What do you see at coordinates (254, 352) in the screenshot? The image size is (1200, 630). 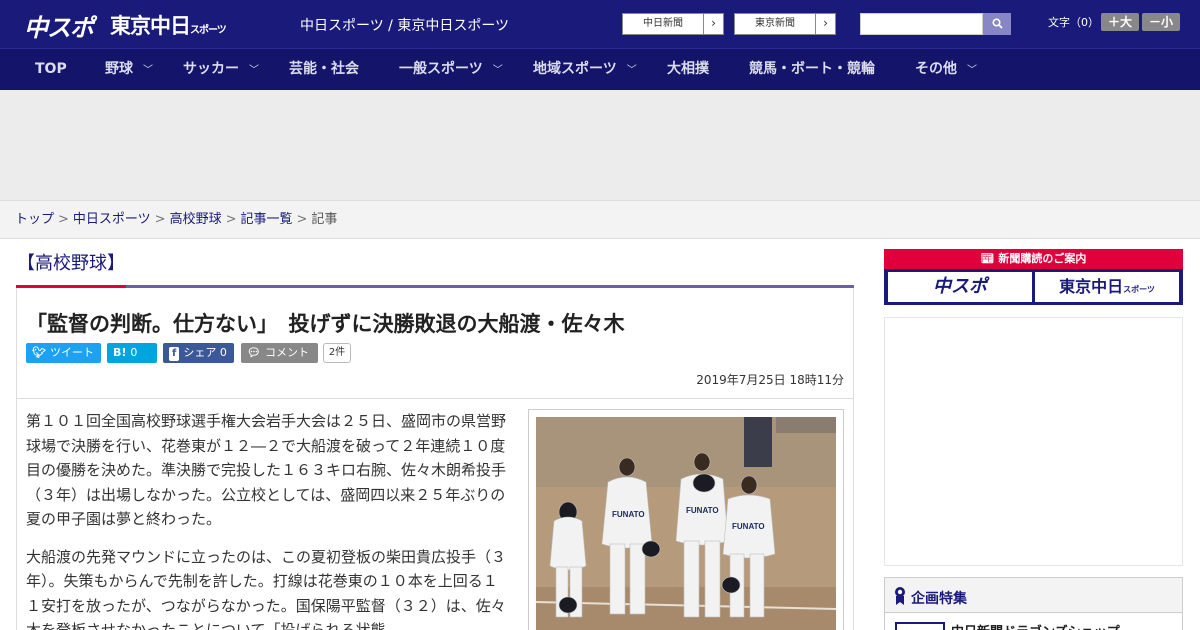 I see `speech-bubble-icon: 💬︎` at bounding box center [254, 352].